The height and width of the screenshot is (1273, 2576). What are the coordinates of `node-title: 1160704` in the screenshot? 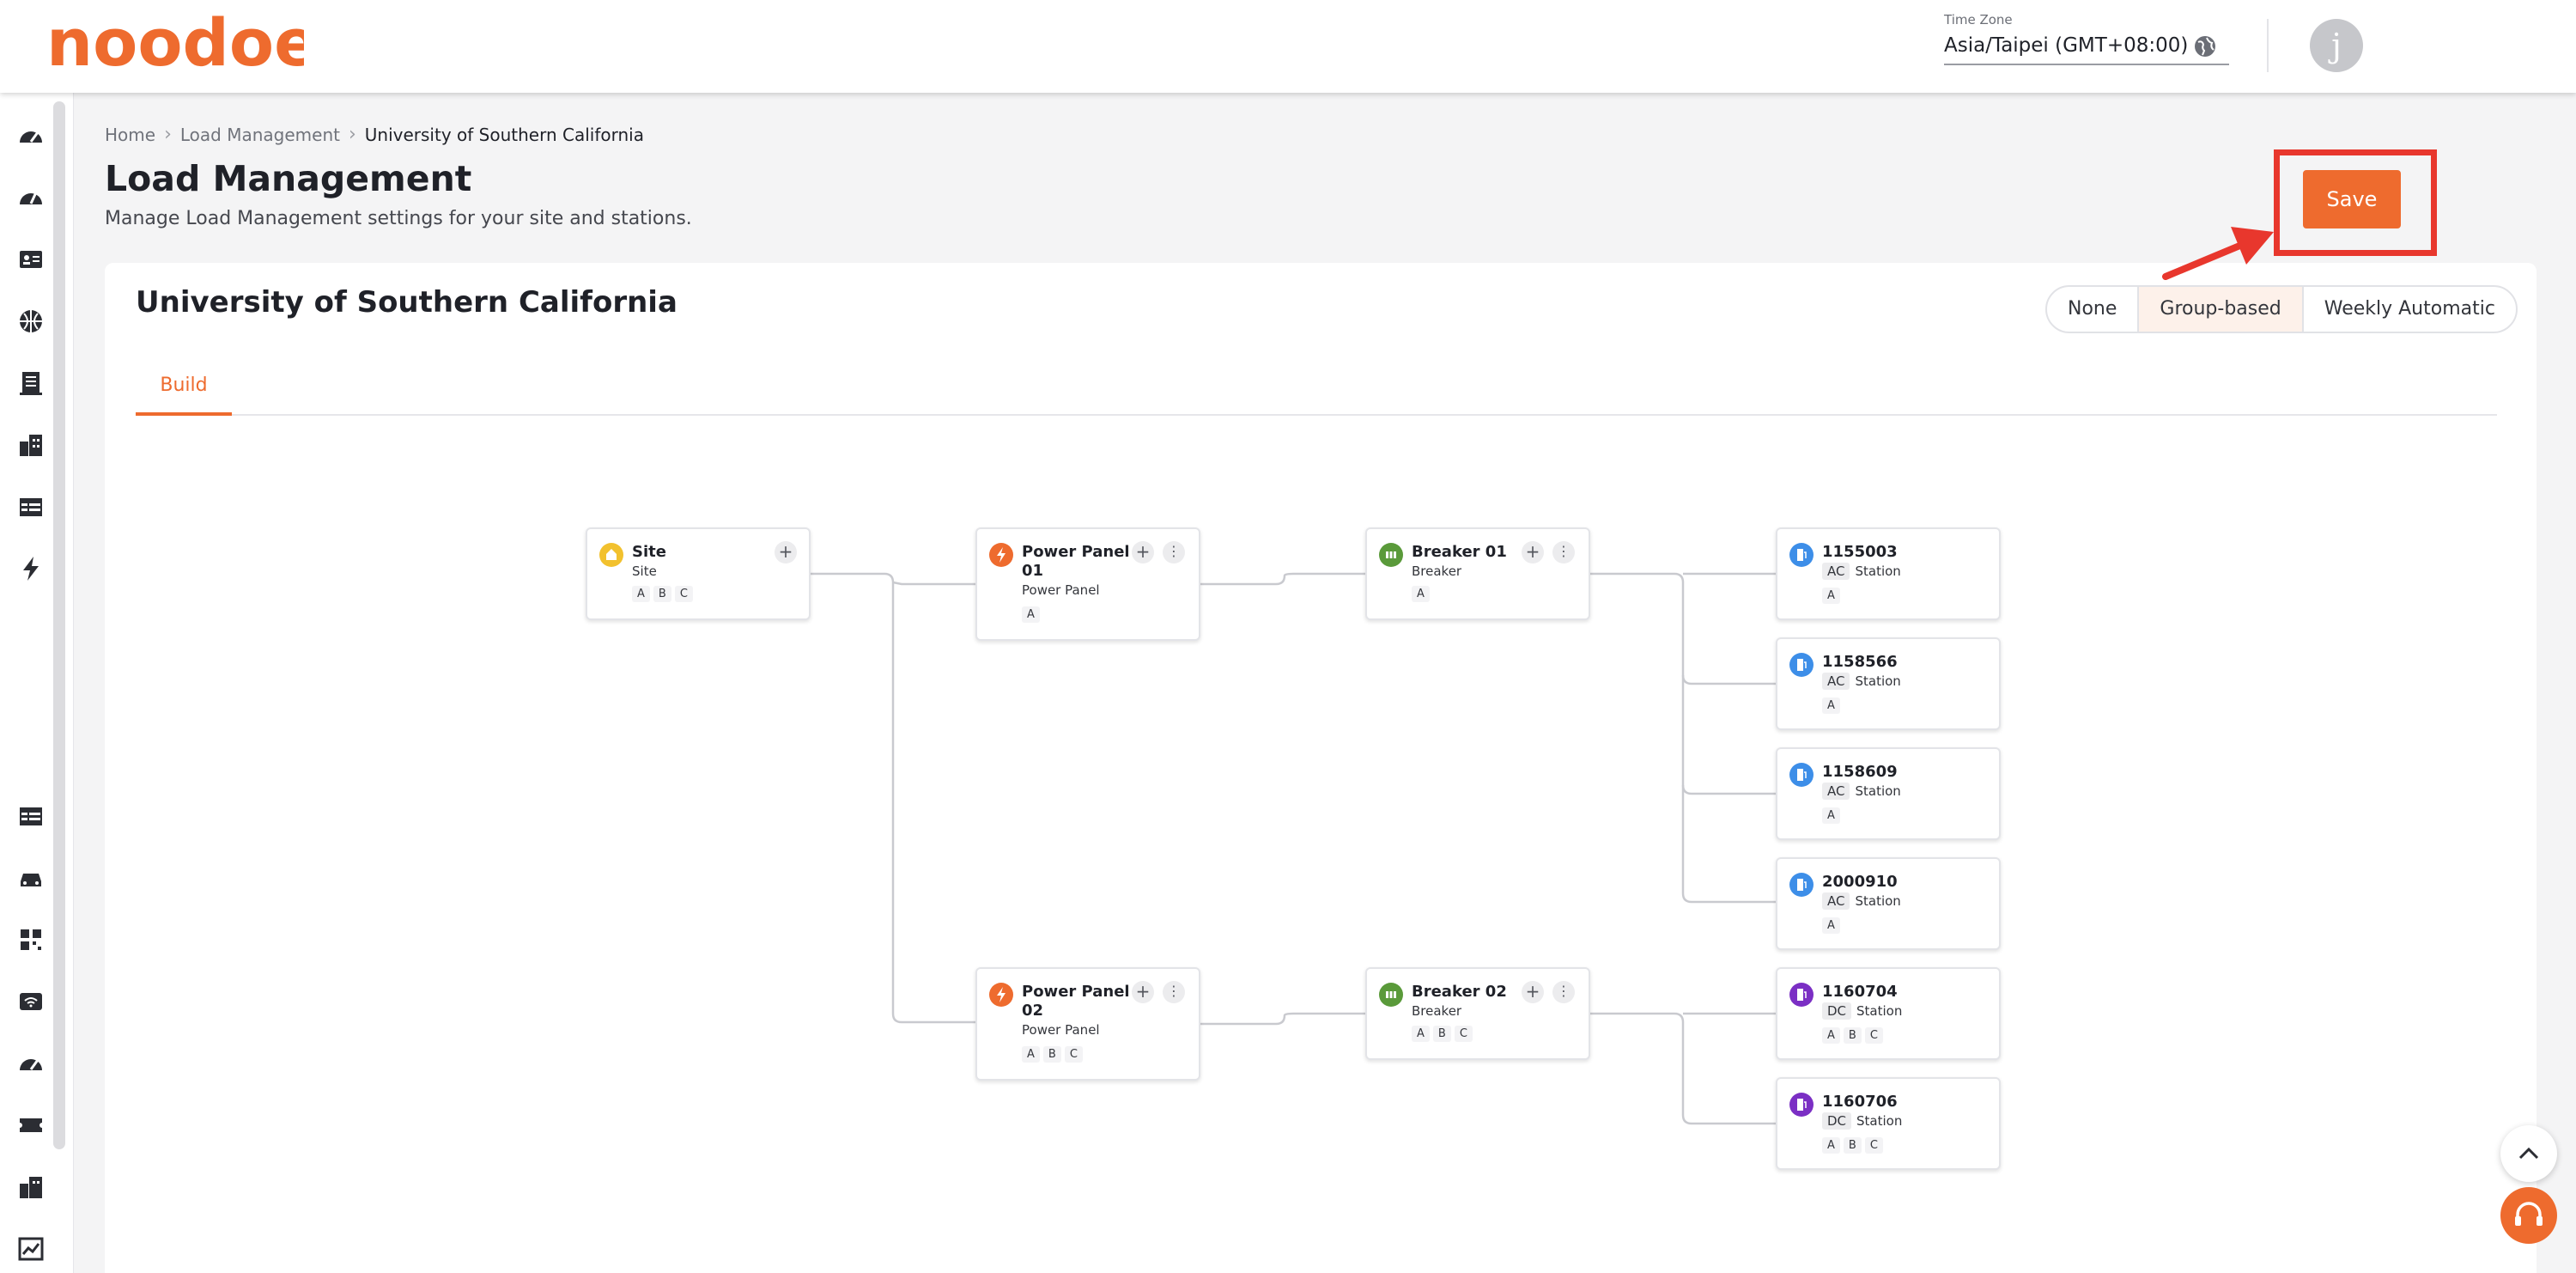 It's located at (1860, 992).